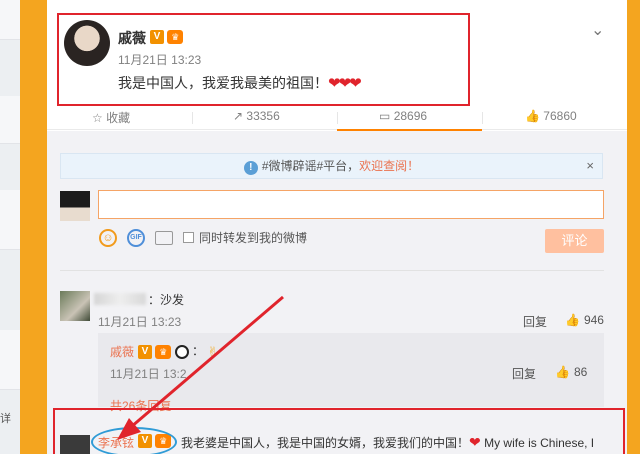 This screenshot has height=454, width=640. I want to click on sidebar-detail-text: 详, so click(5, 418).